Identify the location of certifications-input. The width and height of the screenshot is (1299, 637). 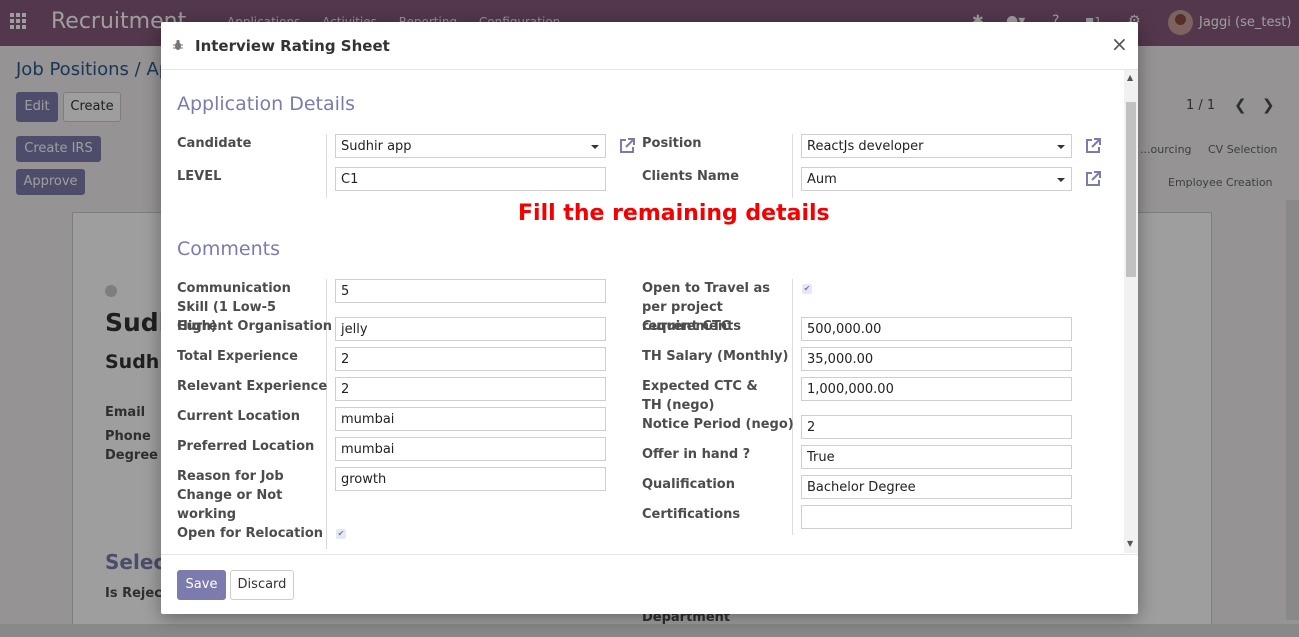
(936, 517).